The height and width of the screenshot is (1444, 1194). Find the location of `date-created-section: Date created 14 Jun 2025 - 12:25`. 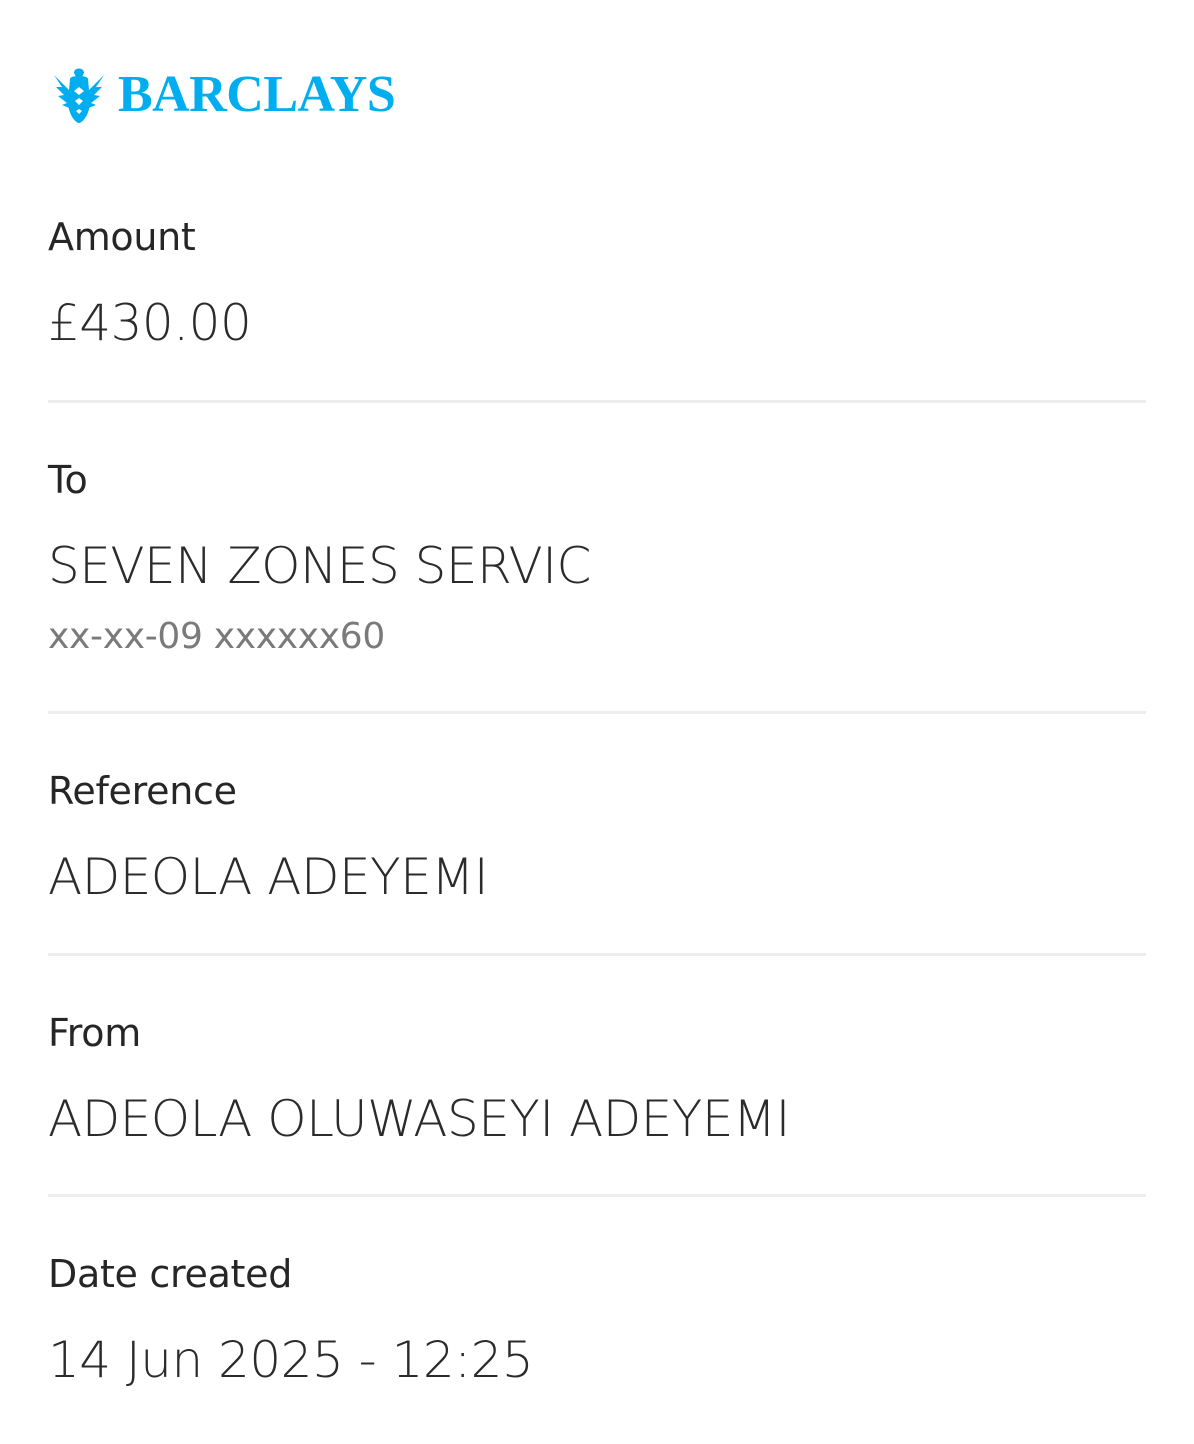

date-created-section: Date created 14 Jun 2025 - 12:25 is located at coordinates (597, 1320).